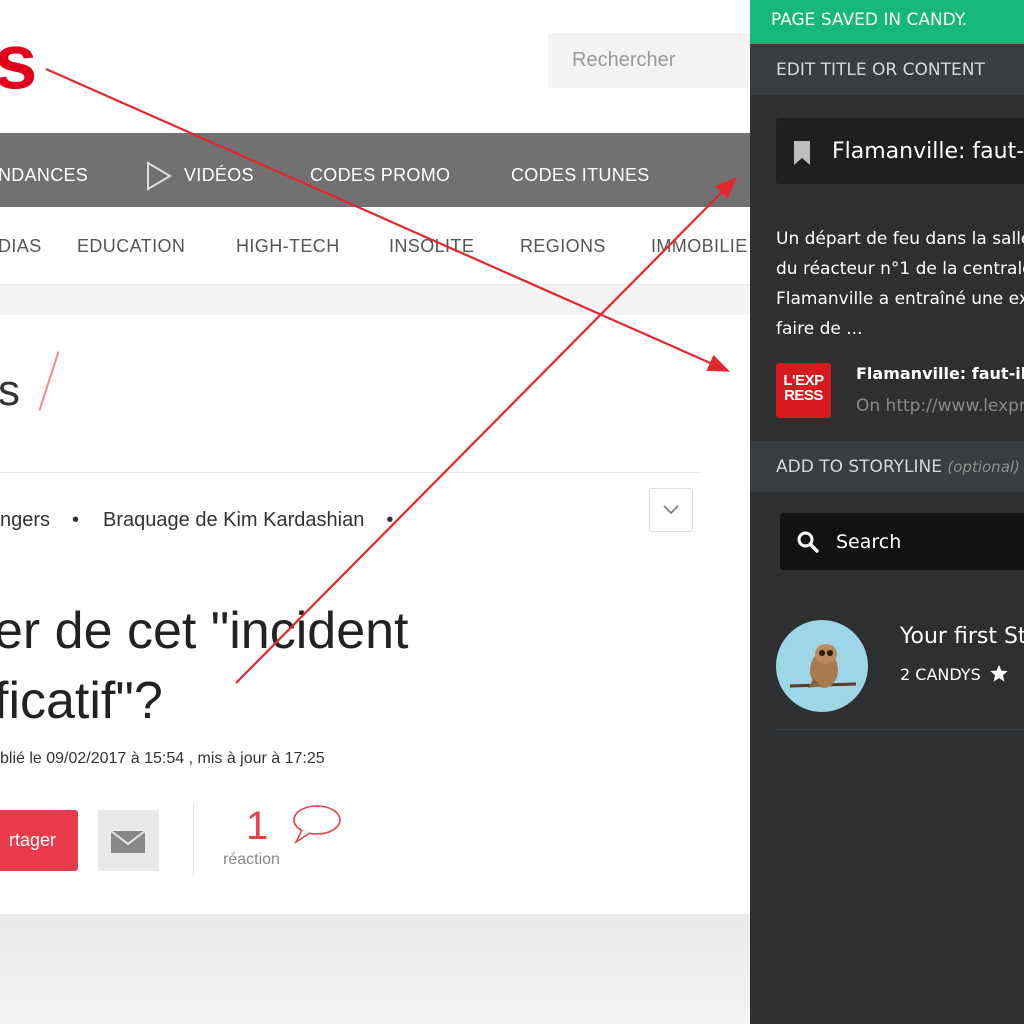 The width and height of the screenshot is (1024, 1024). Describe the element at coordinates (375, 969) in the screenshot. I see `page-footer-area` at that location.